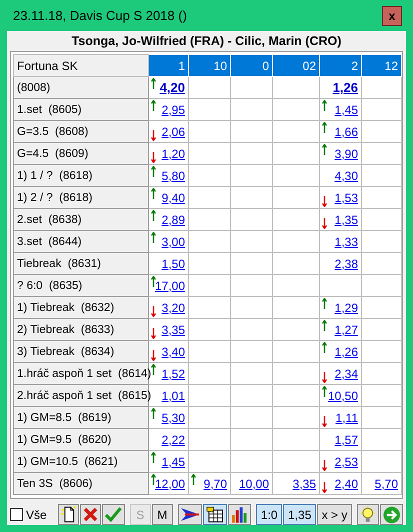  I want to click on market-label: 2) Tiebreak (8633), so click(81, 329).